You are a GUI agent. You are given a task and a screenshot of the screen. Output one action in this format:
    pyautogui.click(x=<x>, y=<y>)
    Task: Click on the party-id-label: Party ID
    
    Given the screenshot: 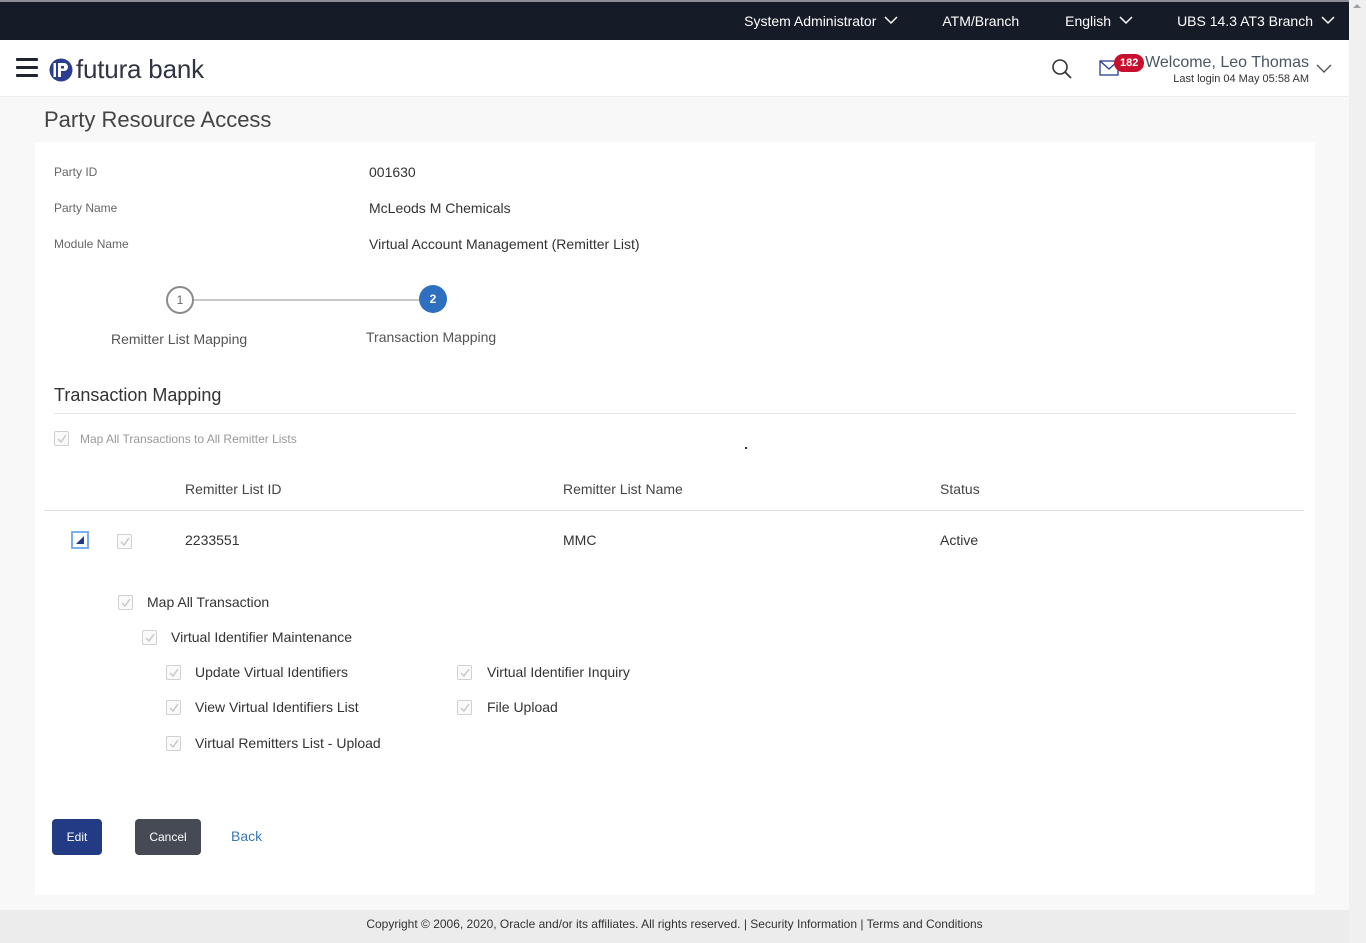 What is the action you would take?
    pyautogui.click(x=76, y=172)
    